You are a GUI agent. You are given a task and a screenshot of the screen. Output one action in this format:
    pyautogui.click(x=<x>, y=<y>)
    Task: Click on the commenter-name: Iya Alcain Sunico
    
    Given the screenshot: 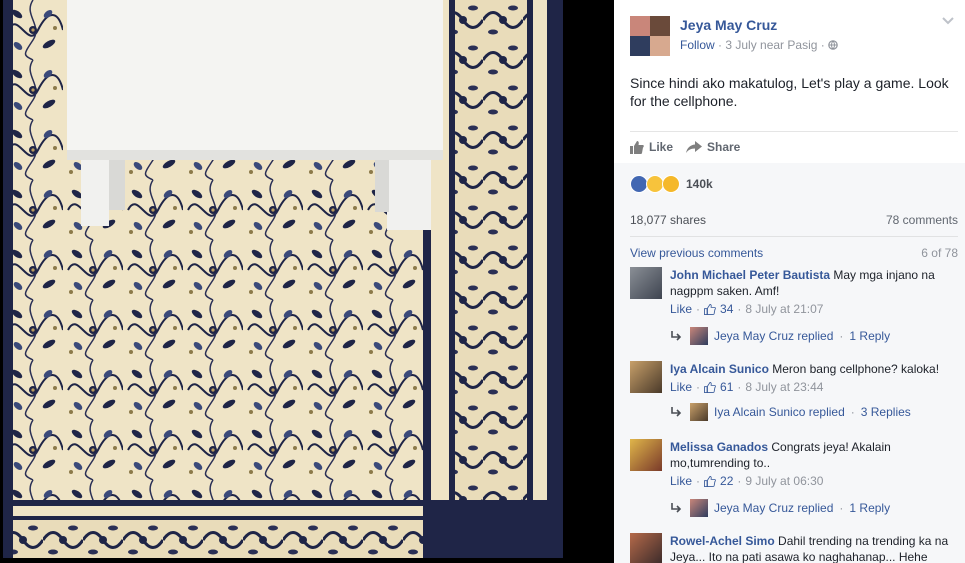 What is the action you would take?
    pyautogui.click(x=719, y=369)
    